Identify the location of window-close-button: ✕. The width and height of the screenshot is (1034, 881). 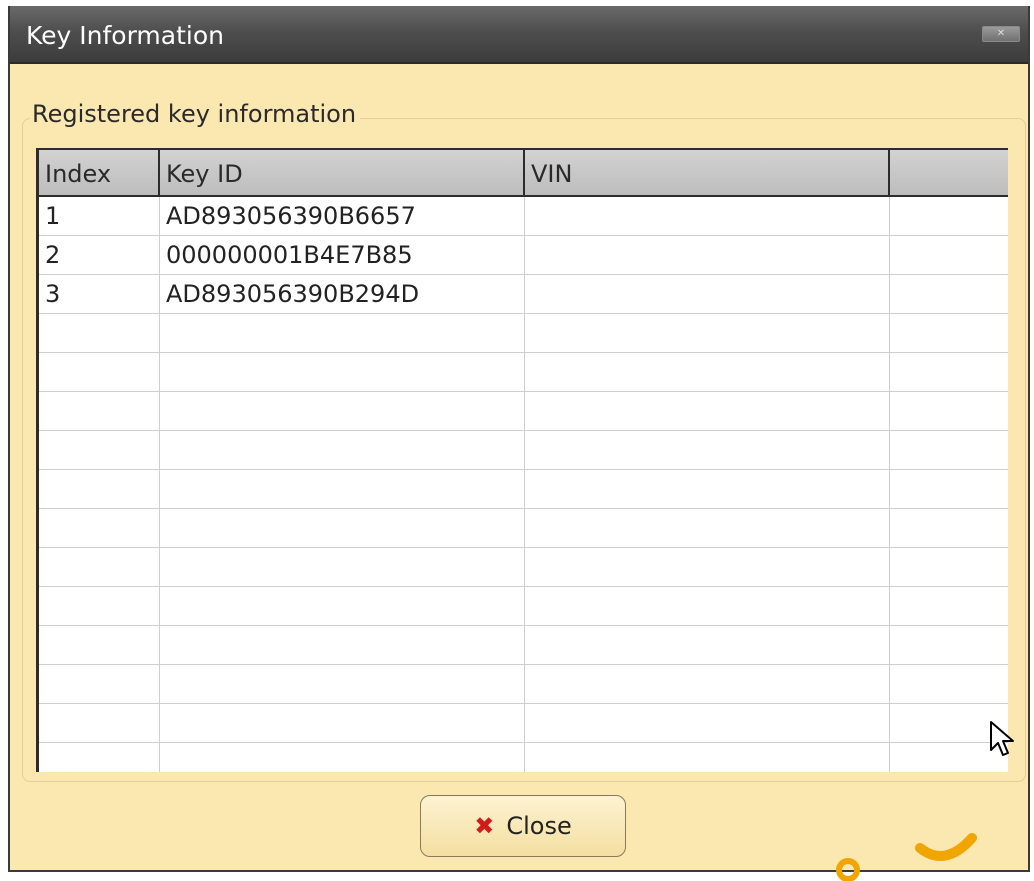
(1001, 34).